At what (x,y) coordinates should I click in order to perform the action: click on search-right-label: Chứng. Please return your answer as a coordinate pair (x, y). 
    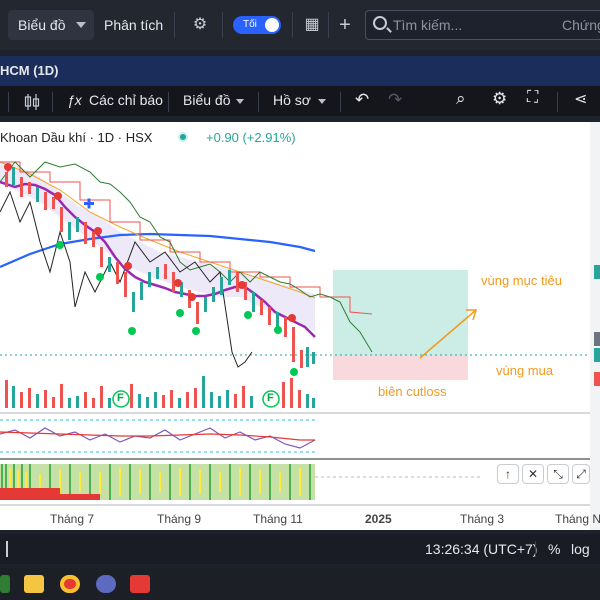
    Looking at the image, I should click on (581, 25).